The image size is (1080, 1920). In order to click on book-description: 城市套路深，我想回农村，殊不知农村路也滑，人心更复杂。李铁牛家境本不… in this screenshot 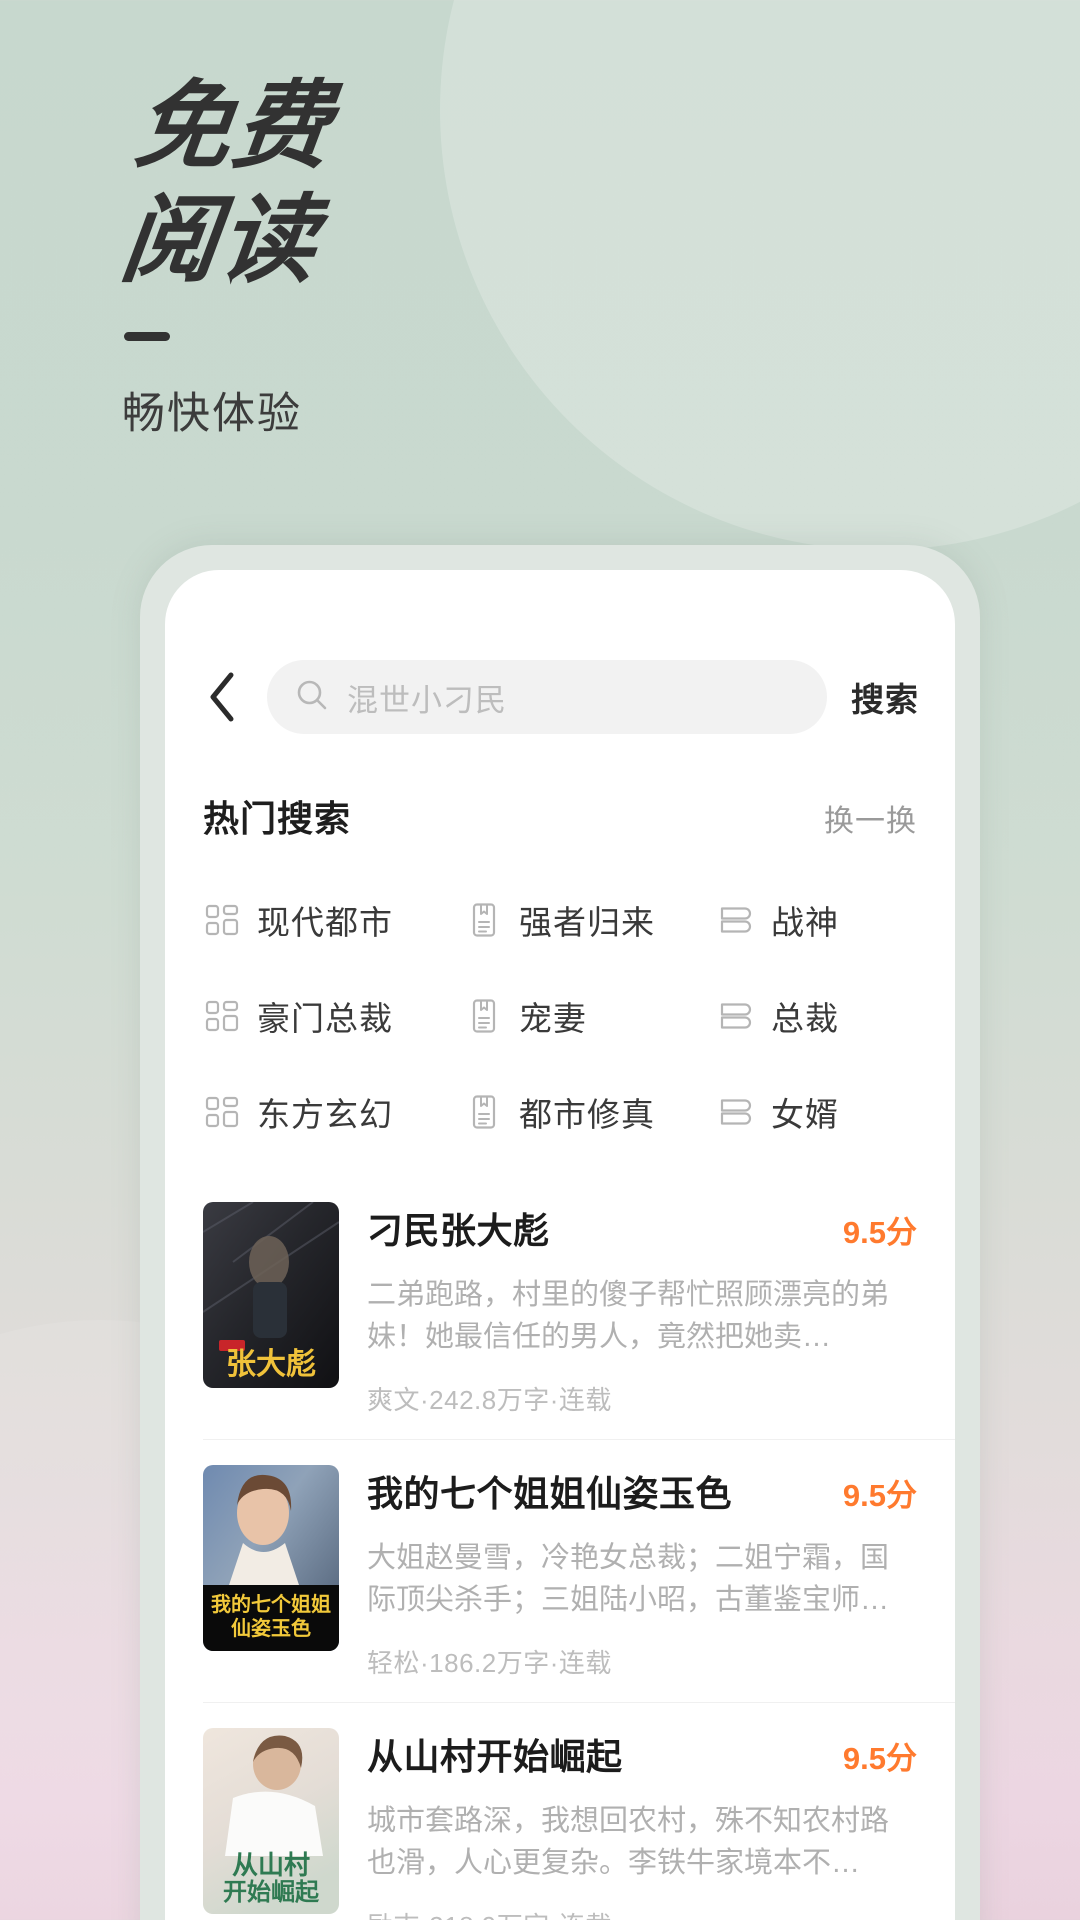, I will do `click(628, 1842)`.